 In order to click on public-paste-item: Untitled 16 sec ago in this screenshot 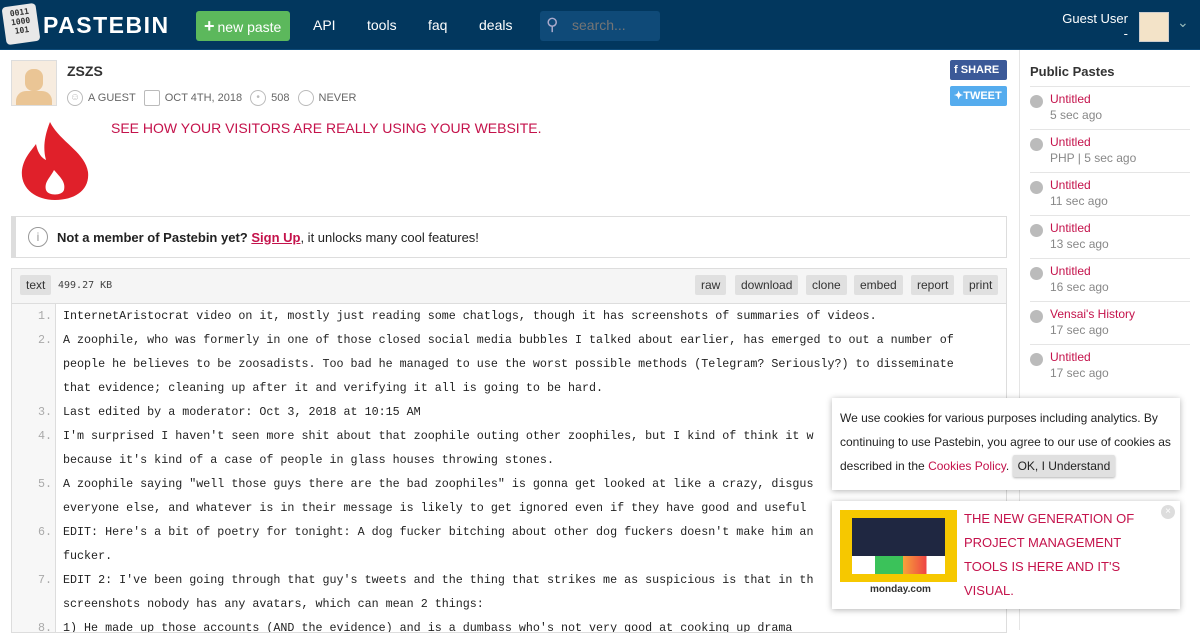, I will do `click(1110, 279)`.